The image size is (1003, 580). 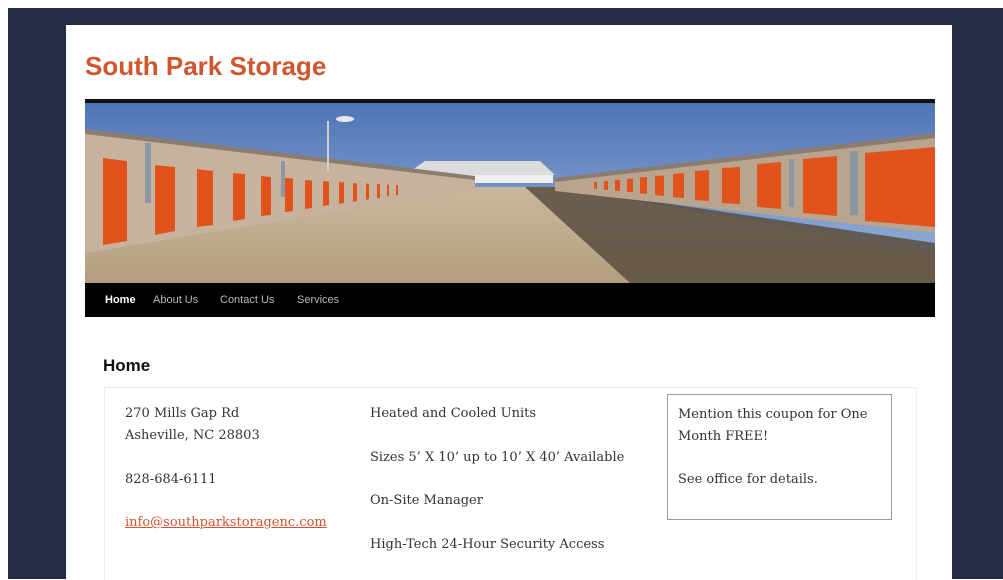 What do you see at coordinates (497, 457) in the screenshot?
I see `feature-item: Sizes 5’ X 10’ up to 10’ X 40’ Available` at bounding box center [497, 457].